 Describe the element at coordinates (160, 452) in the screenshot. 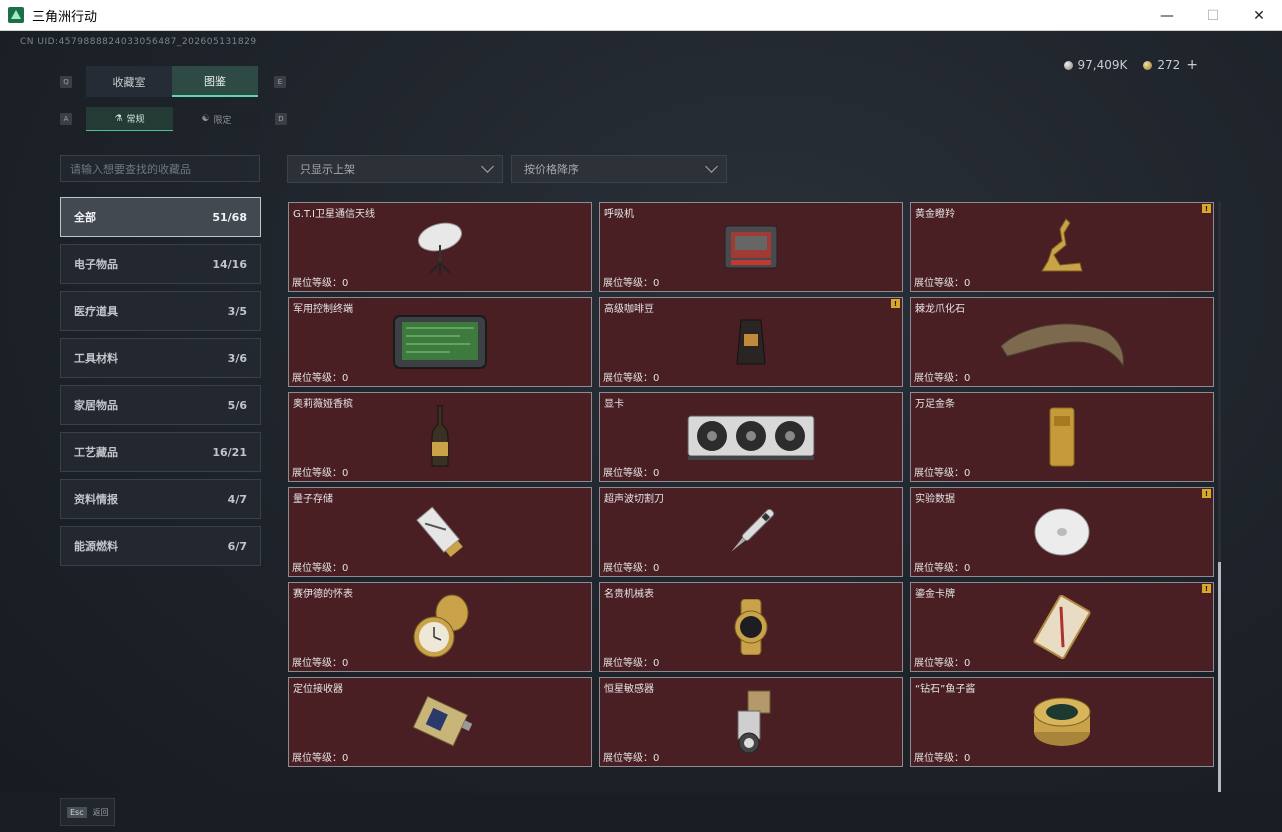

I see `category-crafts: 工艺藏品 16/21` at that location.